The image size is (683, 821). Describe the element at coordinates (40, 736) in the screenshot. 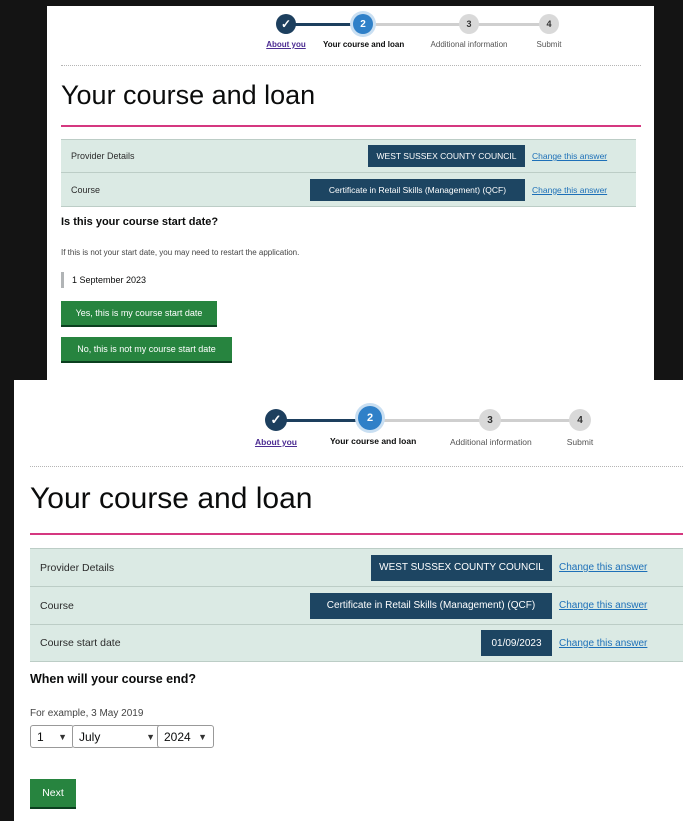

I see `day-value: 1` at that location.